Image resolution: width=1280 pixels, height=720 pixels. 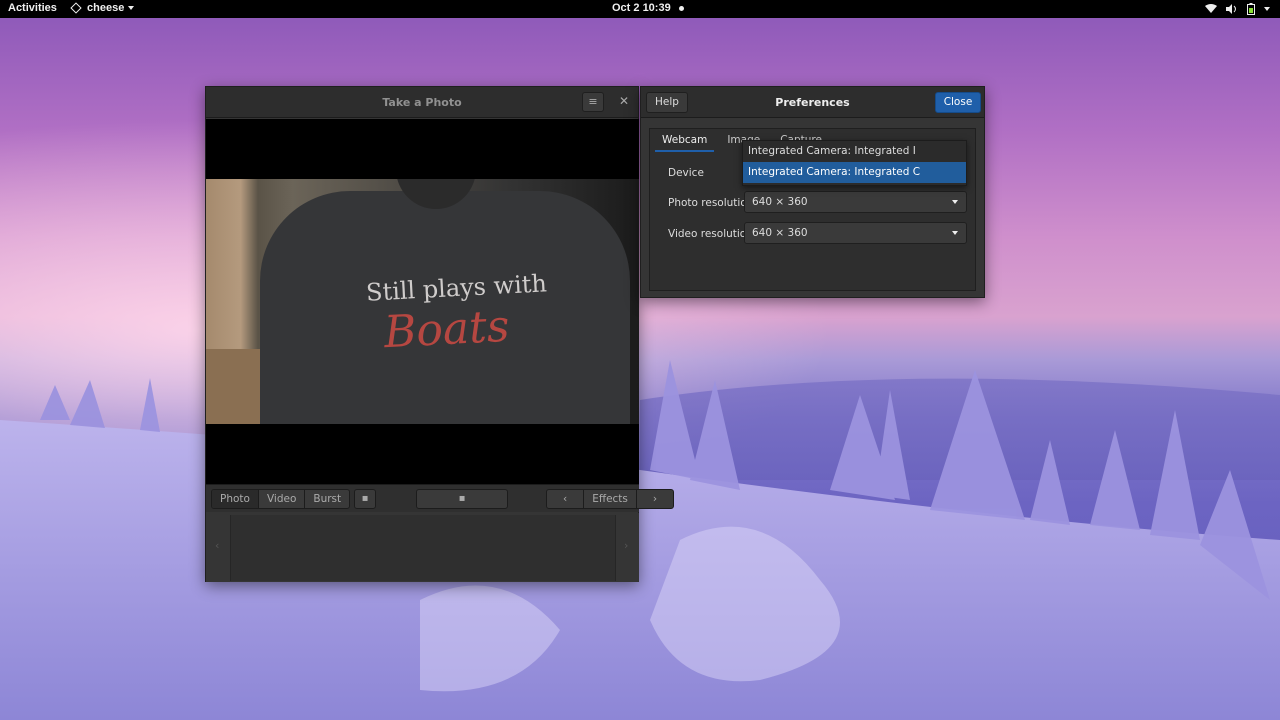 What do you see at coordinates (76, 8) in the screenshot?
I see `app-icon` at bounding box center [76, 8].